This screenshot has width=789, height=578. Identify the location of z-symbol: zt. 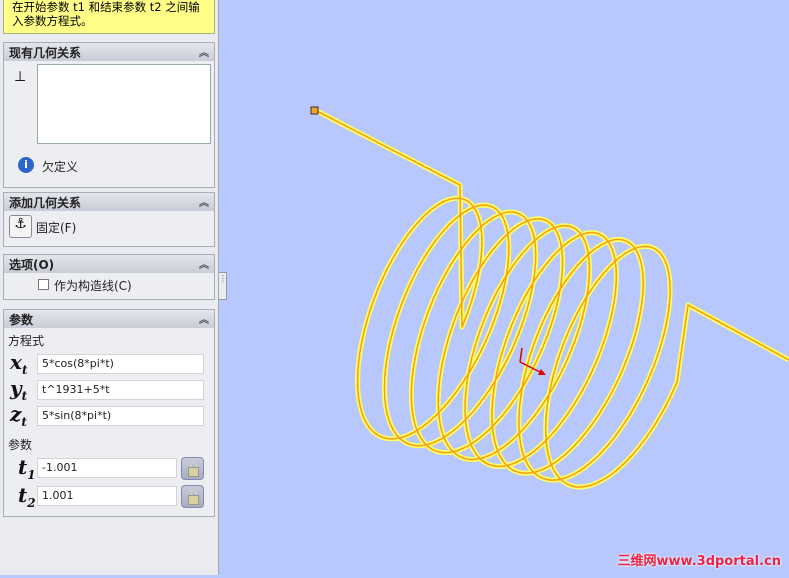
(18, 415).